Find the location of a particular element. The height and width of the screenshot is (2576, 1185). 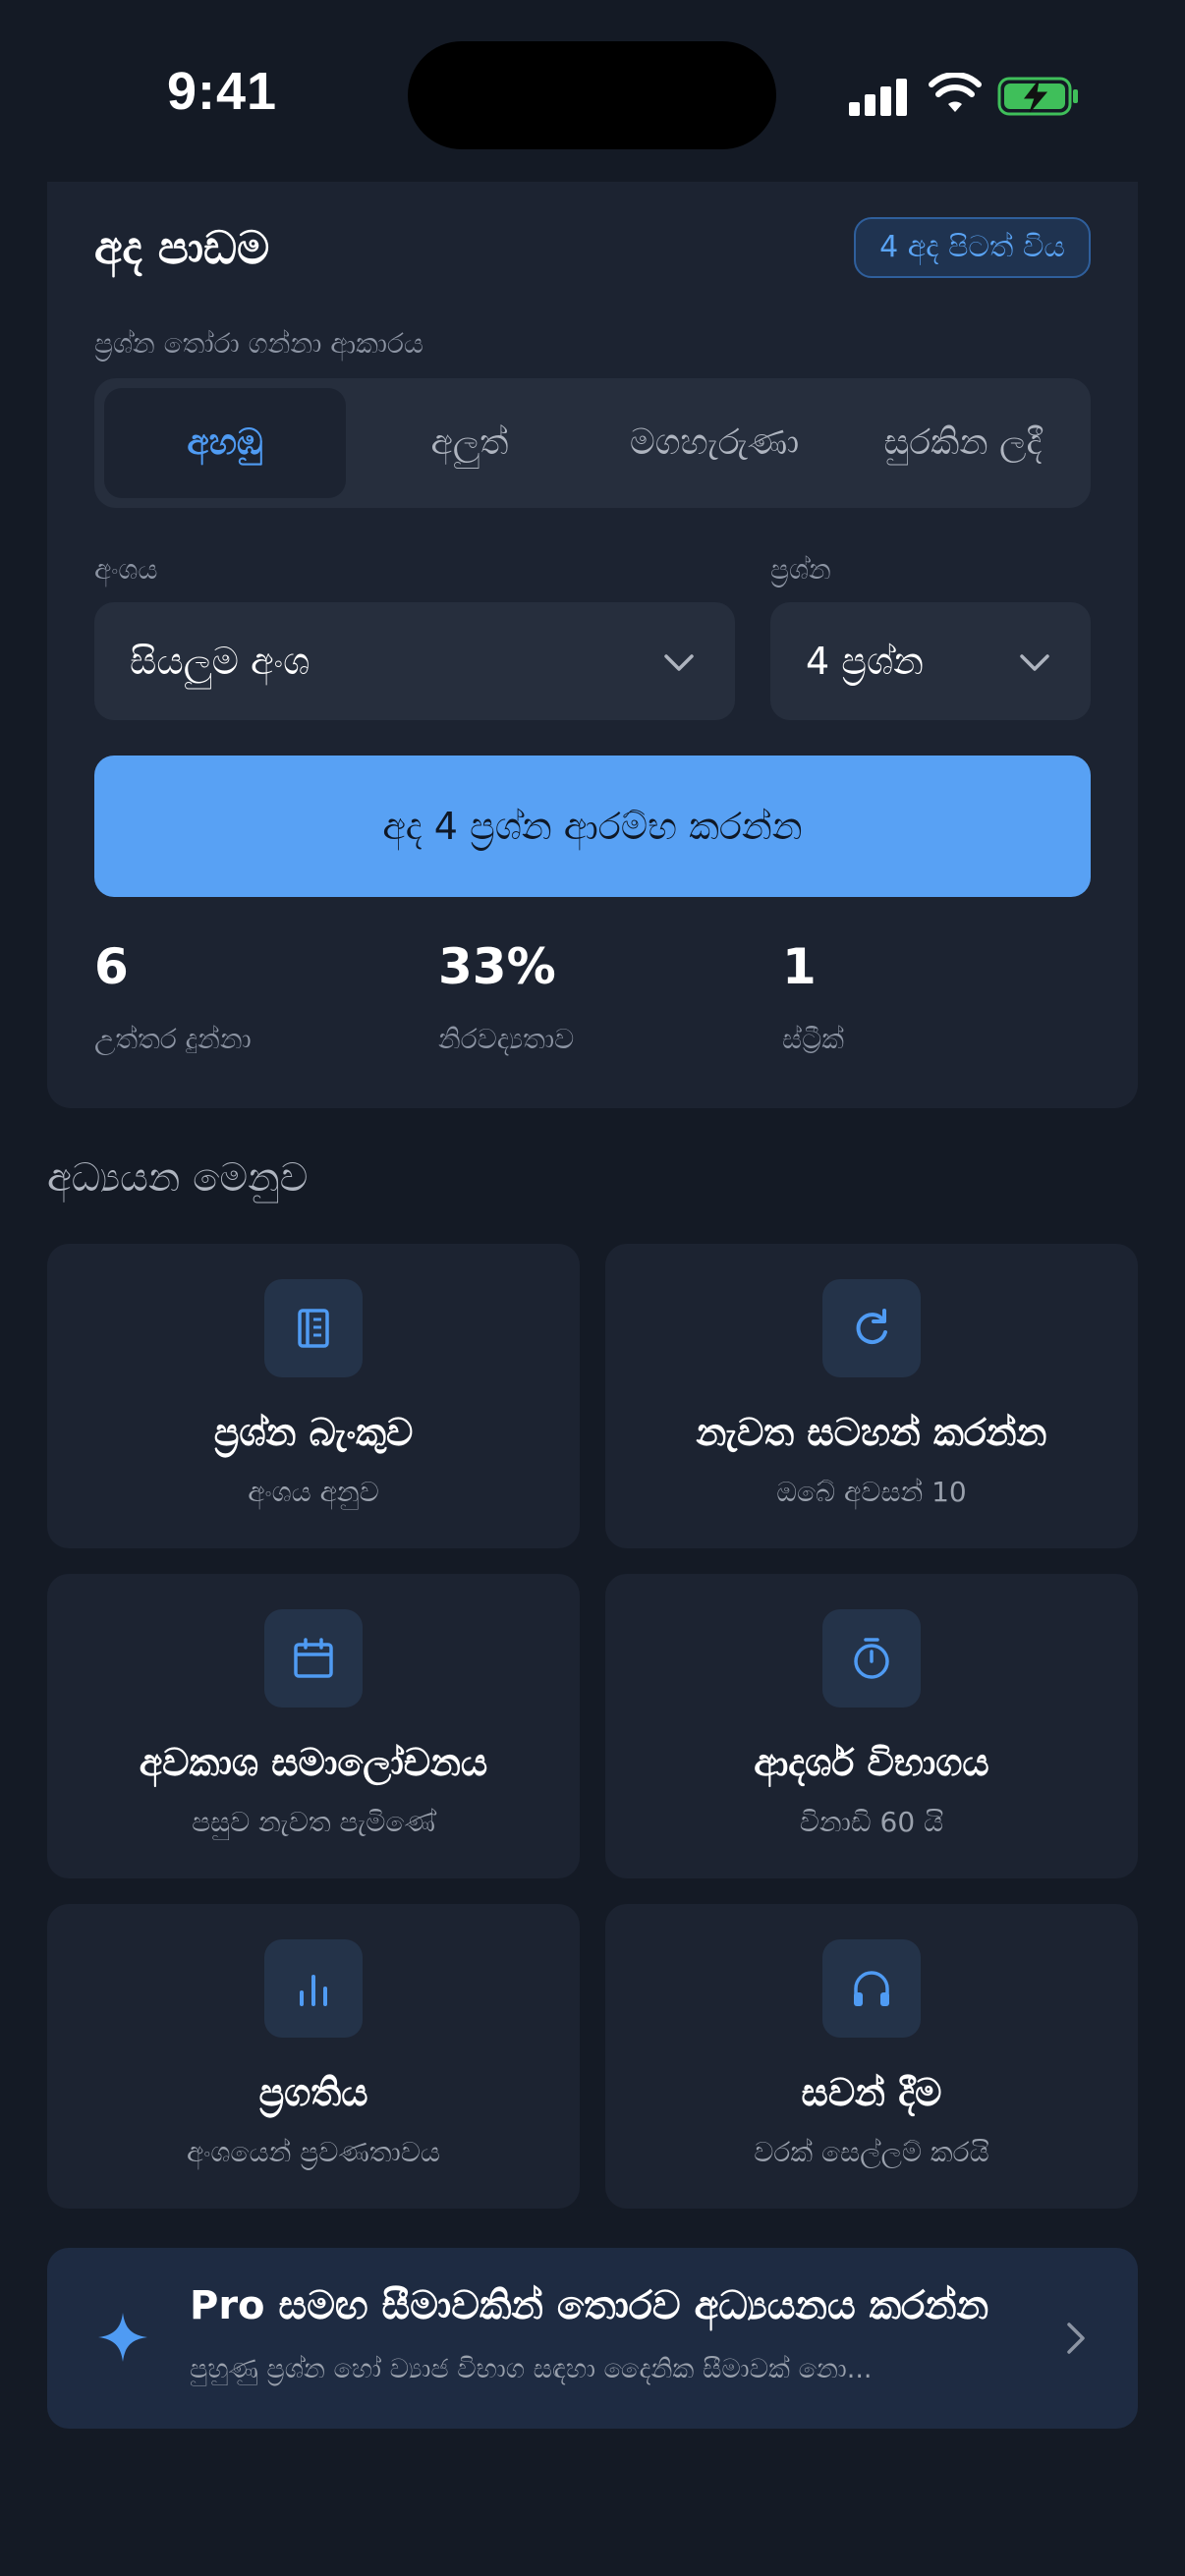

menu-card-title: සවන් දීම is located at coordinates (872, 2092).